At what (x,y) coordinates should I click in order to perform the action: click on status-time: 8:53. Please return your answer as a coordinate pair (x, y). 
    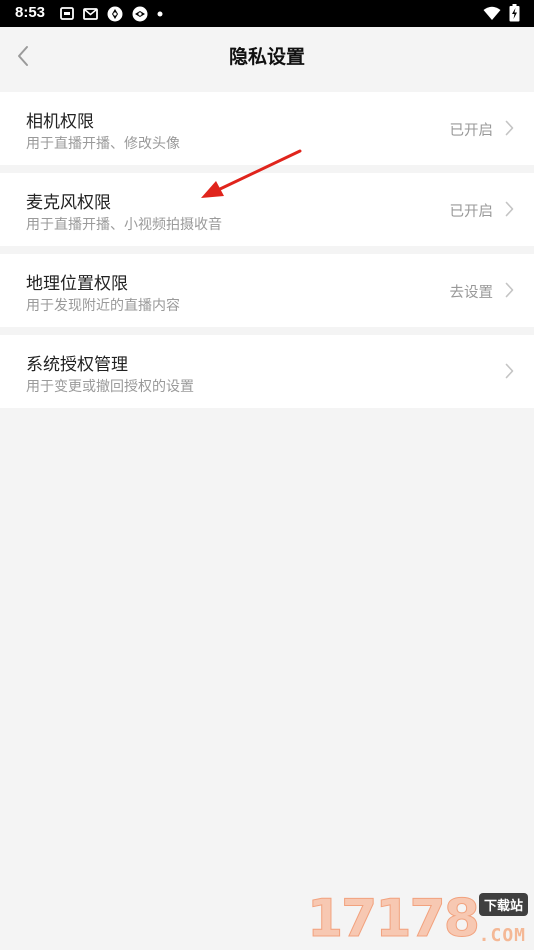
    Looking at the image, I should click on (30, 12).